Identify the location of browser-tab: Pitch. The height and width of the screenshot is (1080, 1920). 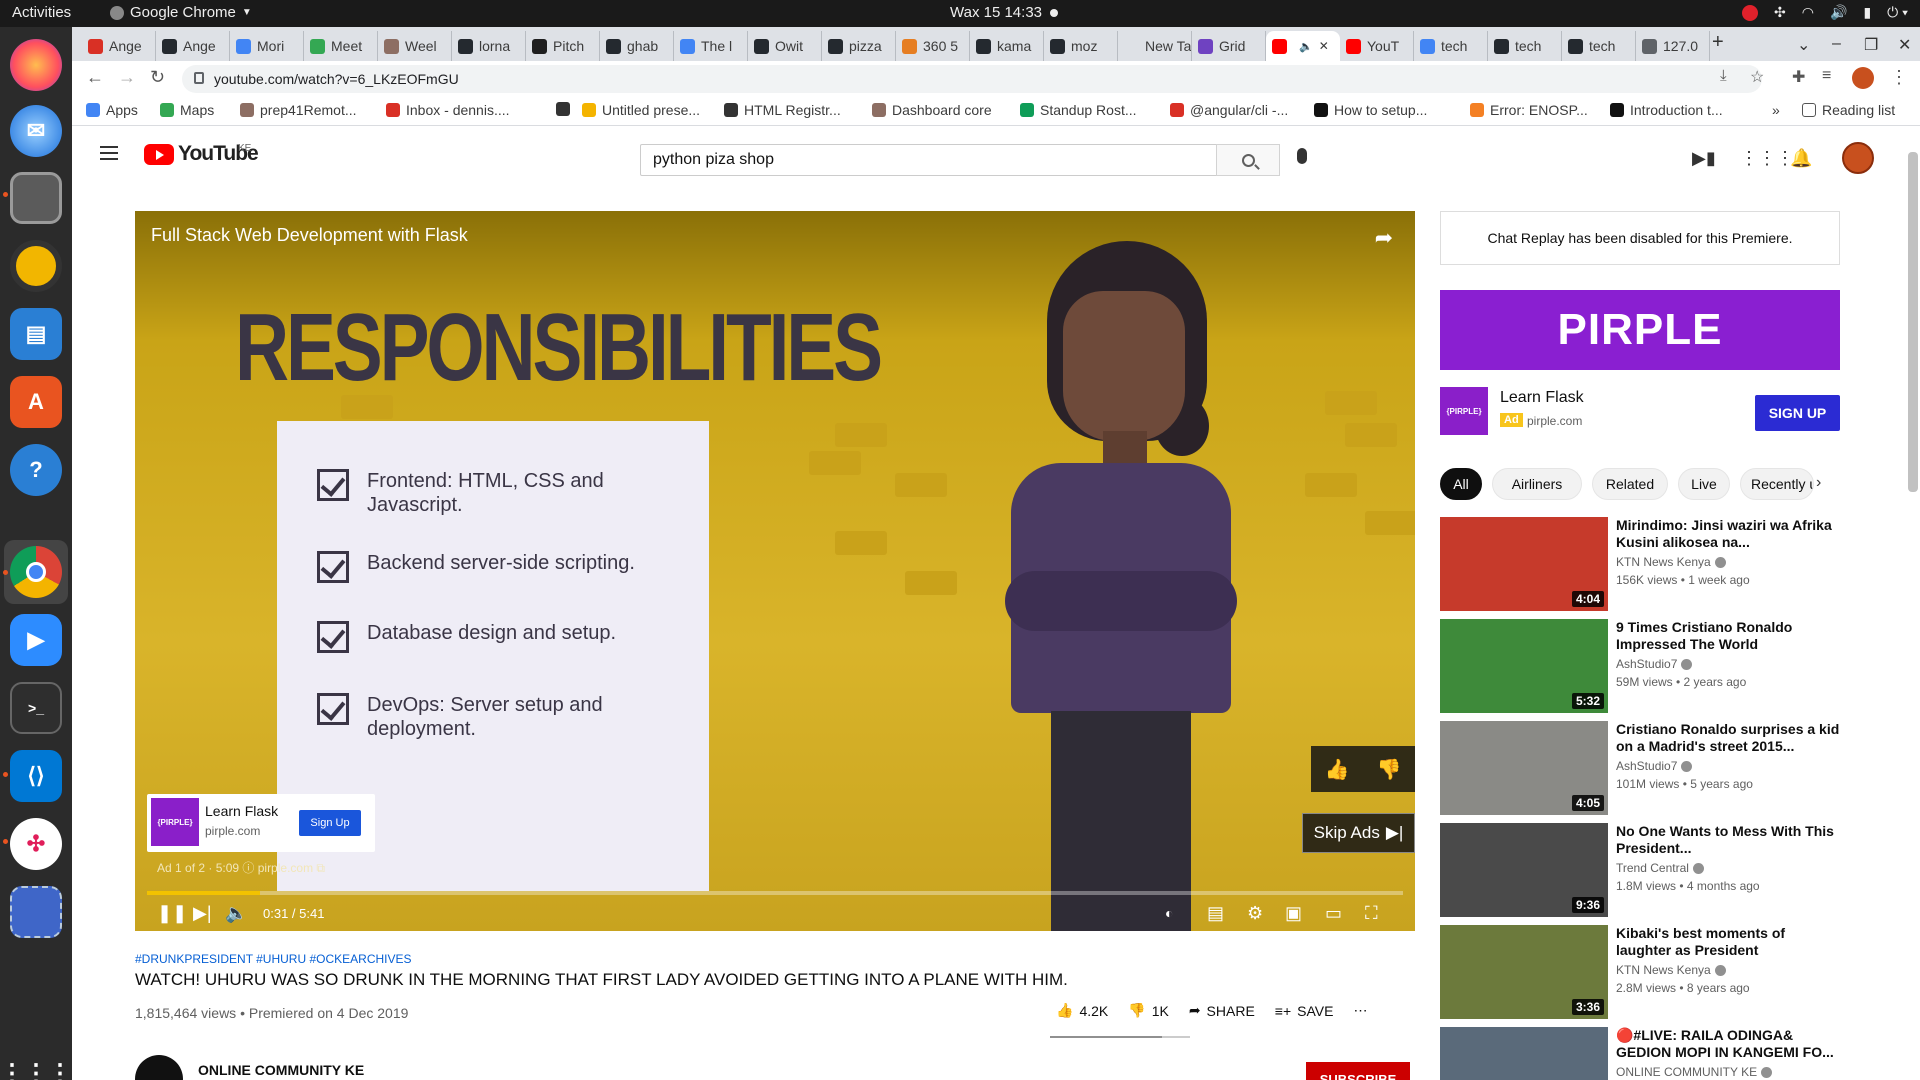
(563, 46).